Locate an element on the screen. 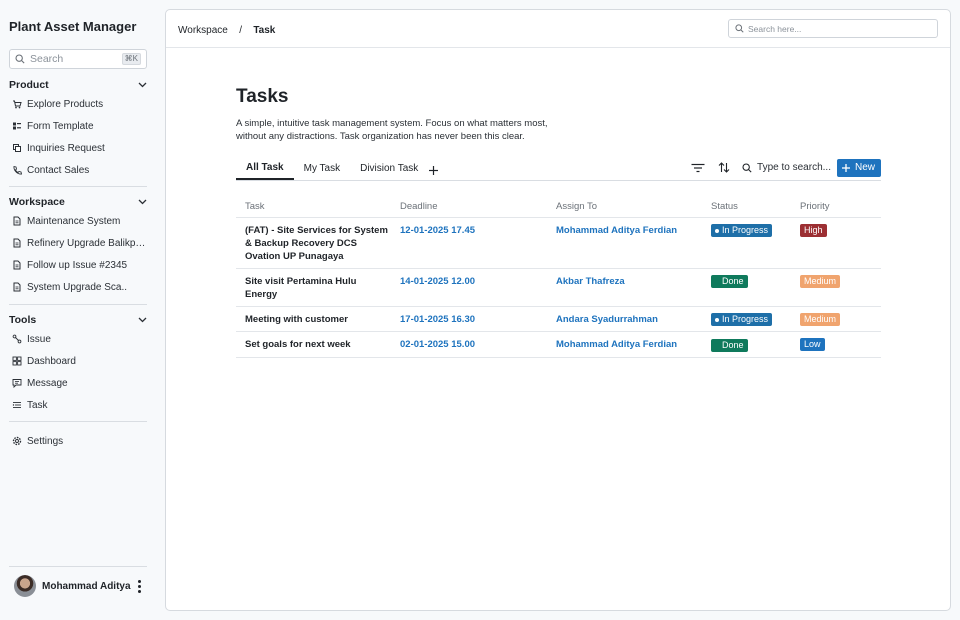 The height and width of the screenshot is (620, 960). tab-division-task: Division Task is located at coordinates (389, 170).